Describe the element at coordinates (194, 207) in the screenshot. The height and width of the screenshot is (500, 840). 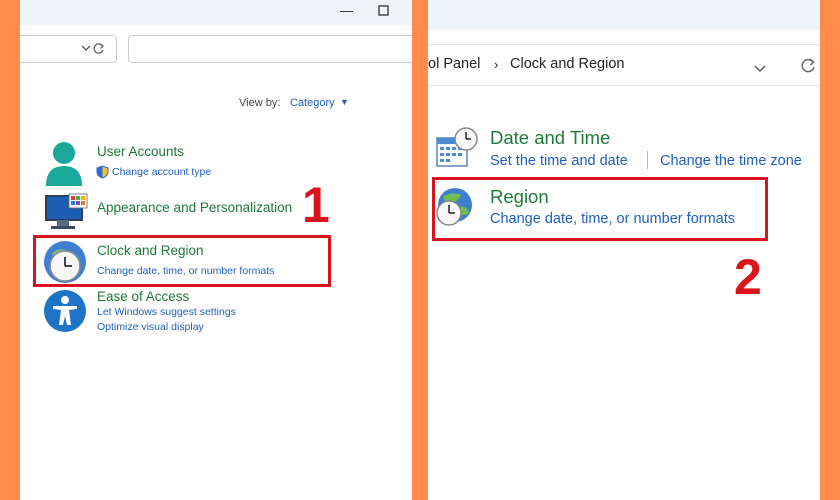
I see `category-title-appearance: Appearance and Personalization` at that location.